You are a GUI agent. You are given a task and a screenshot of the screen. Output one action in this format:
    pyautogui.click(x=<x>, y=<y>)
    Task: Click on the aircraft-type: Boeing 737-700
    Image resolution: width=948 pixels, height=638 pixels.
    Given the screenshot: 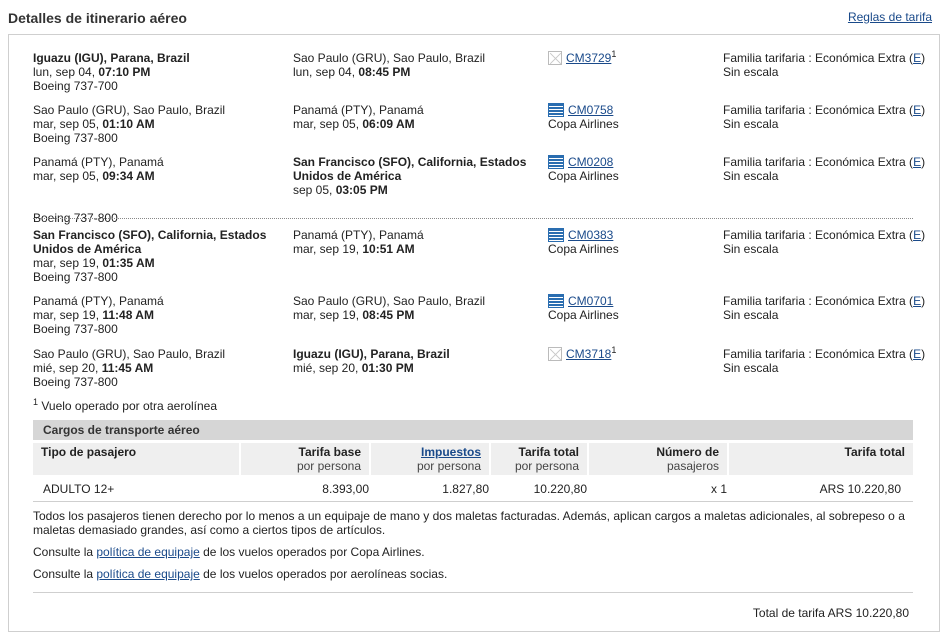 What is the action you would take?
    pyautogui.click(x=75, y=86)
    